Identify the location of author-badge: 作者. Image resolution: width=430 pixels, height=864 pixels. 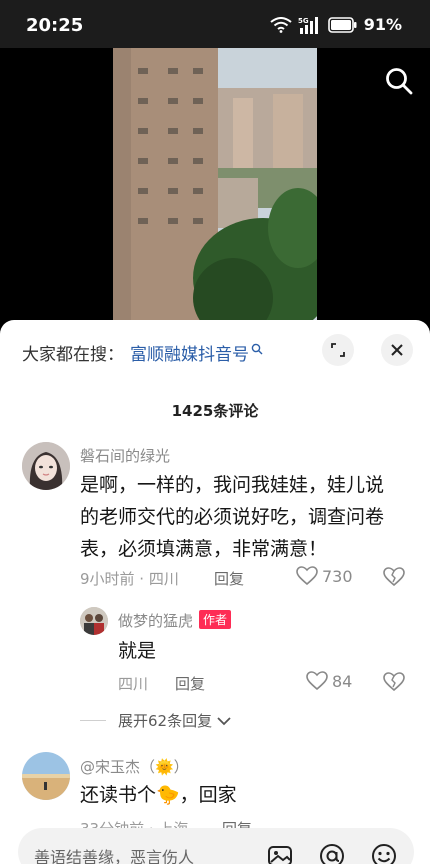
(215, 619).